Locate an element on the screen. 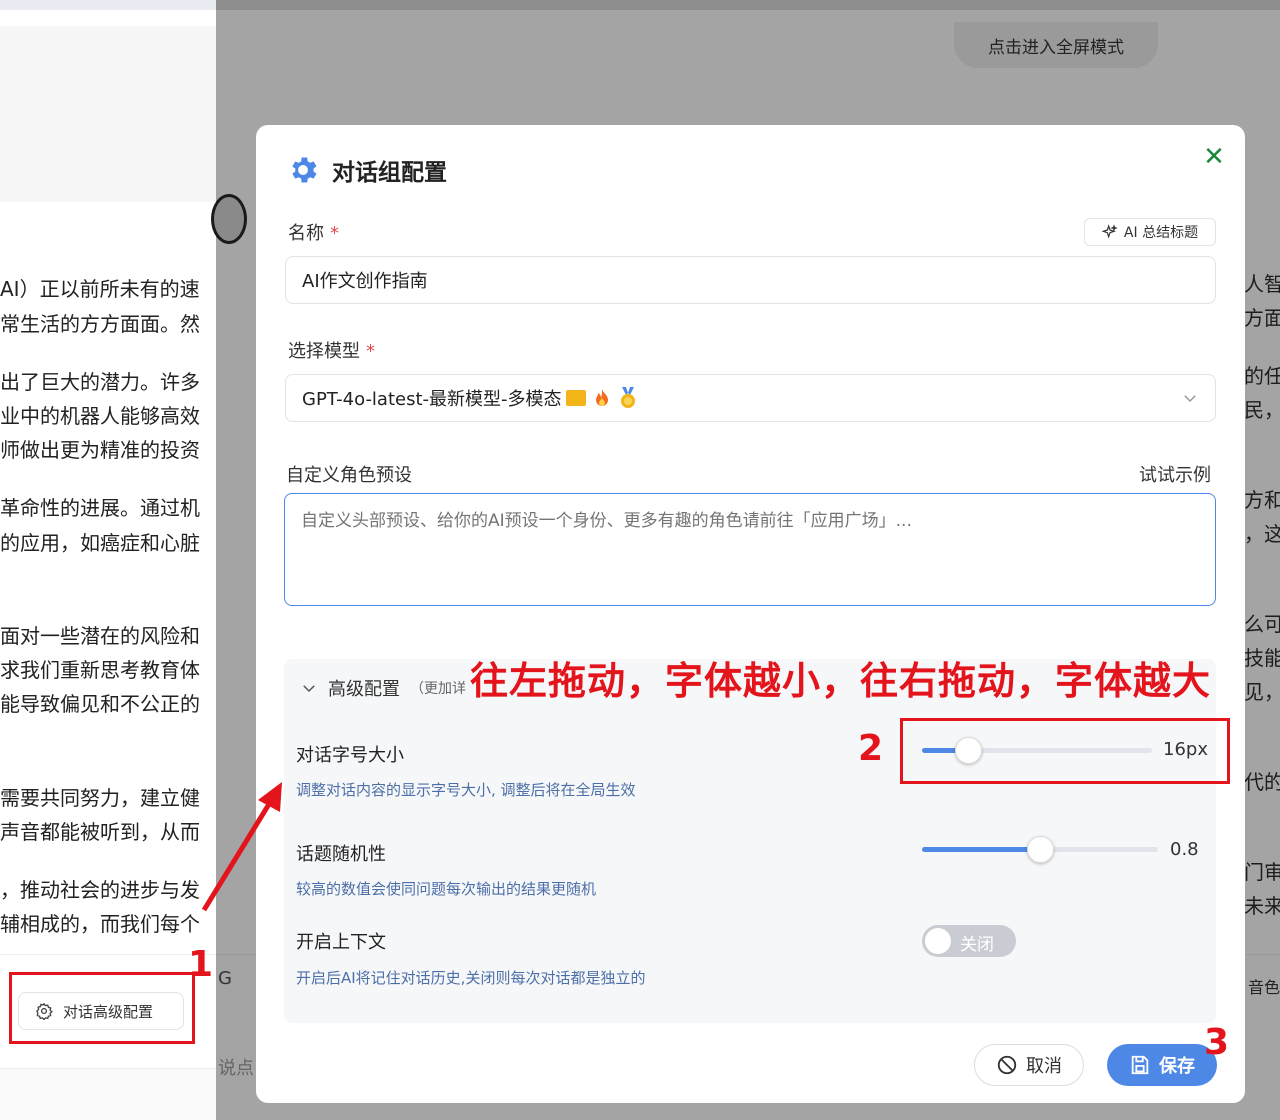 The image size is (1280, 1120). ban-icon is located at coordinates (1007, 1065).